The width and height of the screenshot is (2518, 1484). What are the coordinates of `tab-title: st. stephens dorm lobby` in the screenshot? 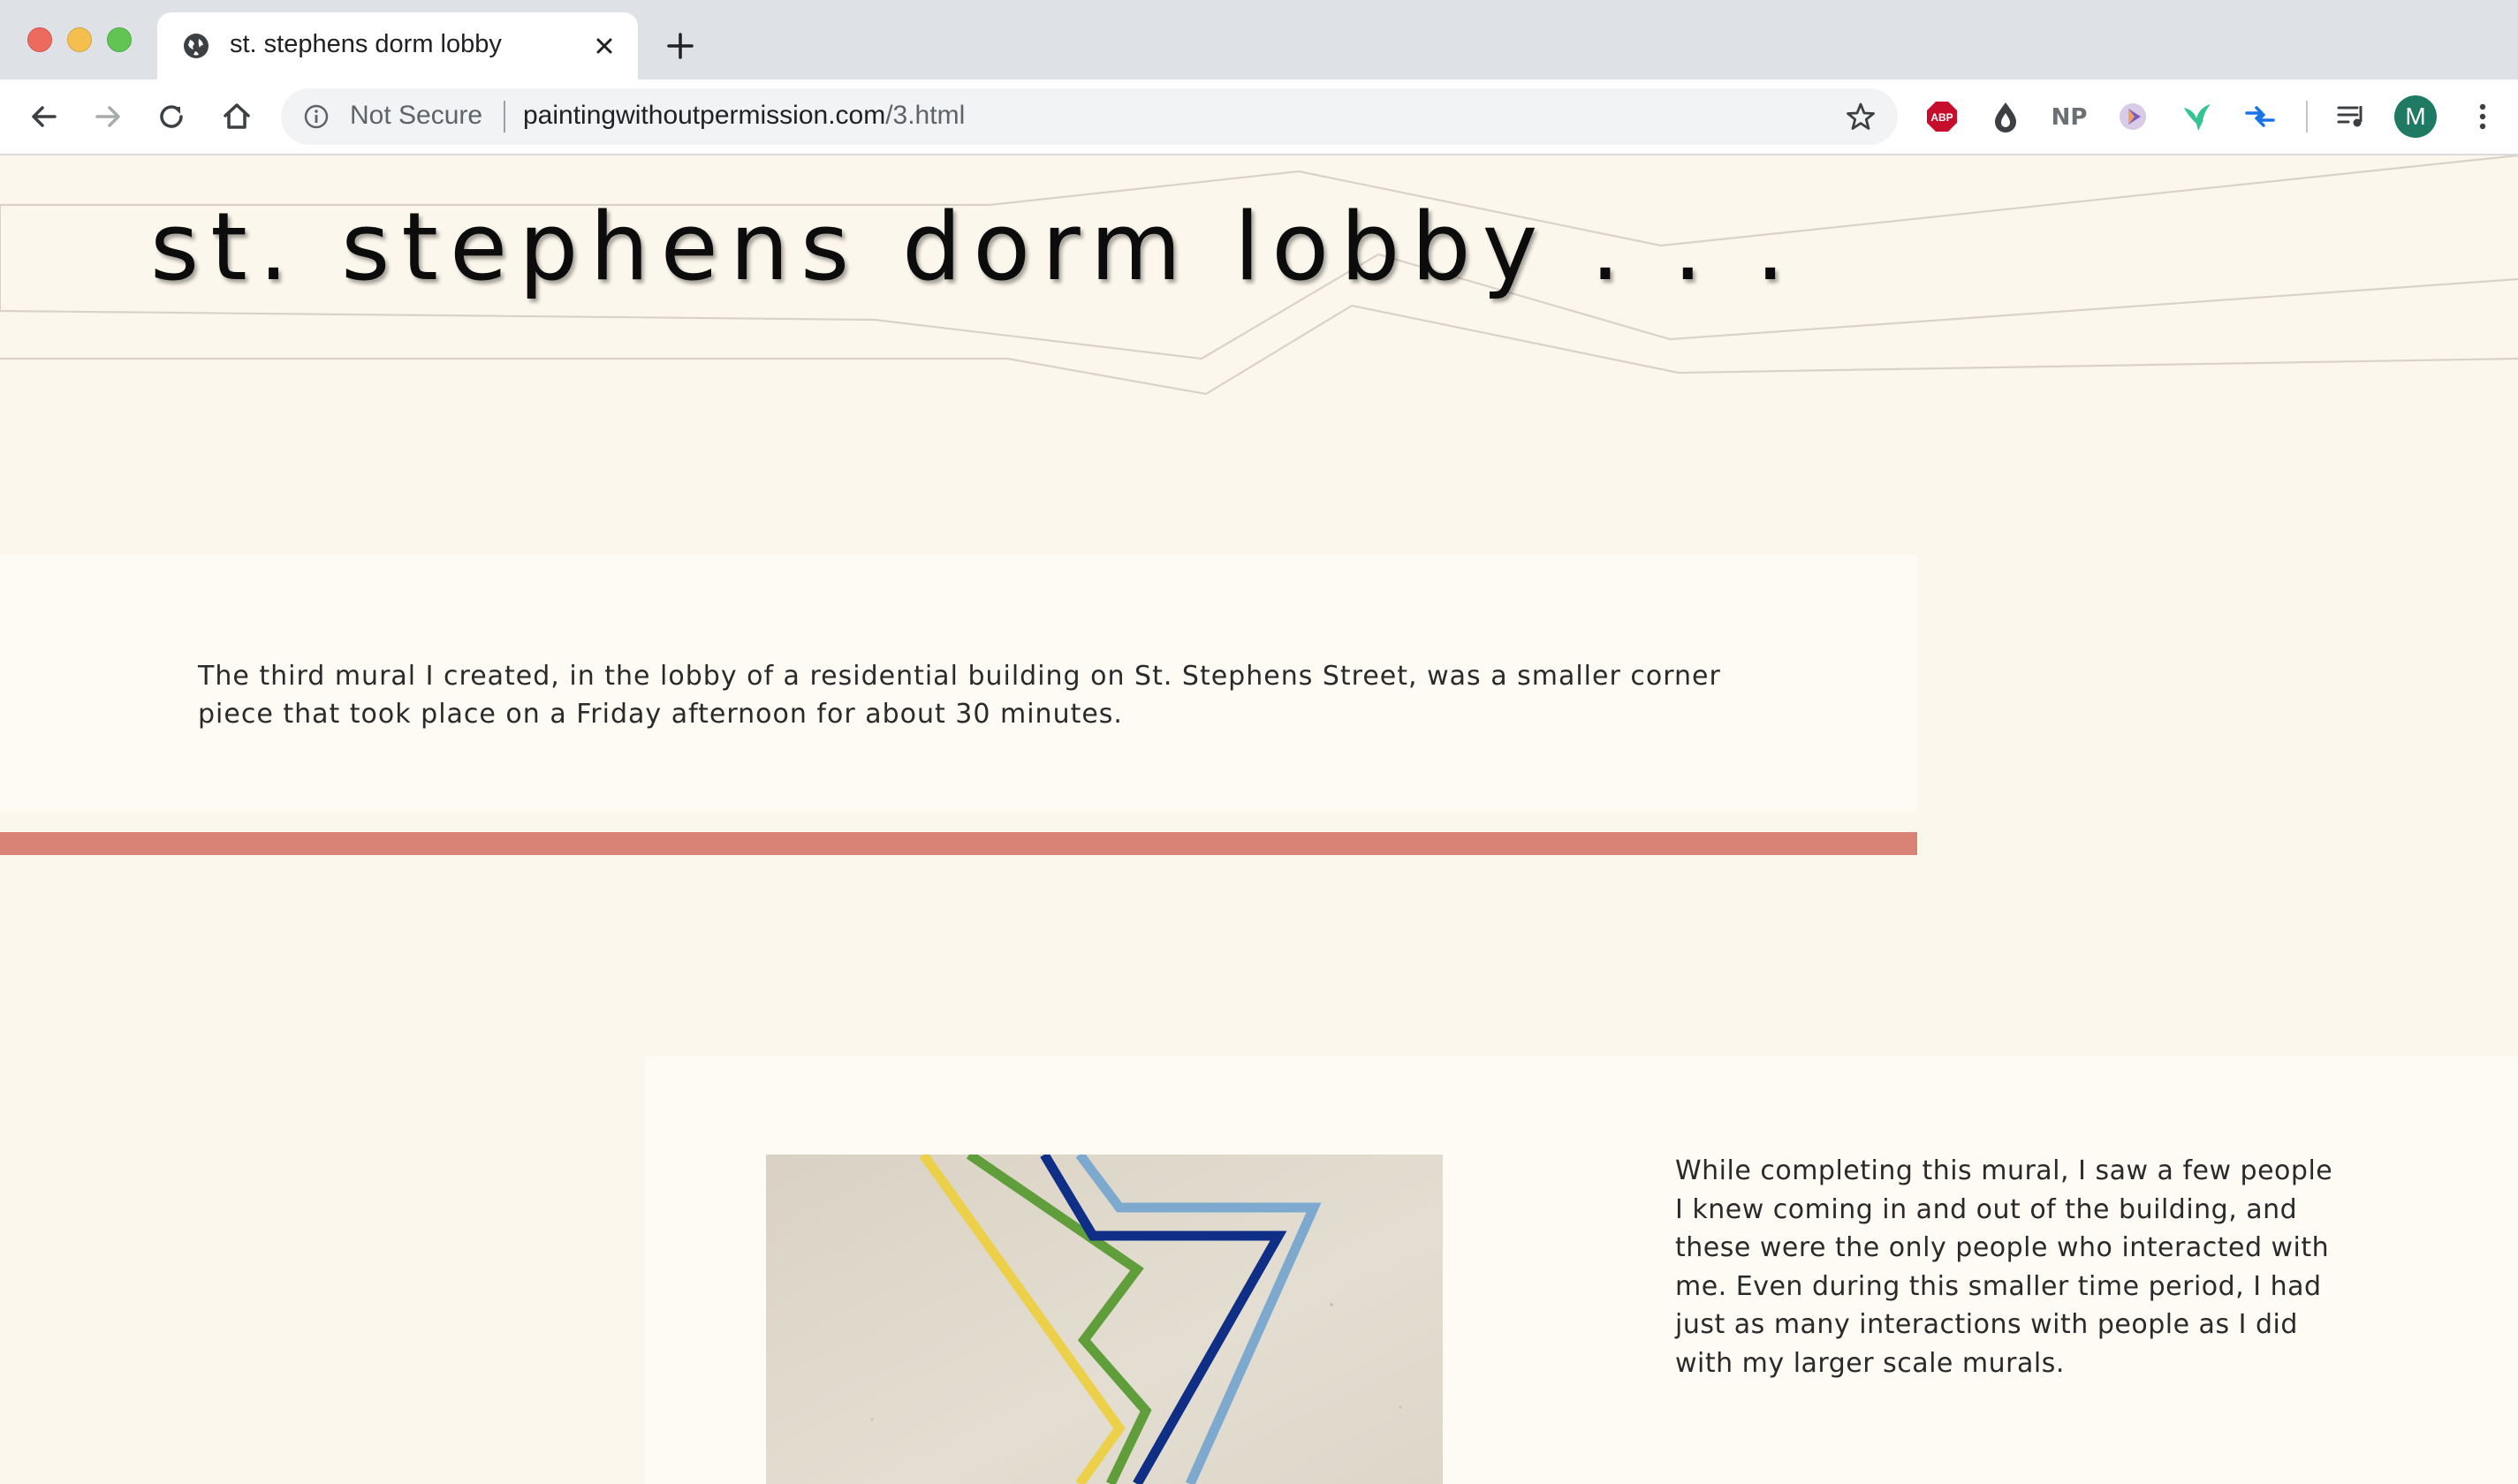 It's located at (366, 44).